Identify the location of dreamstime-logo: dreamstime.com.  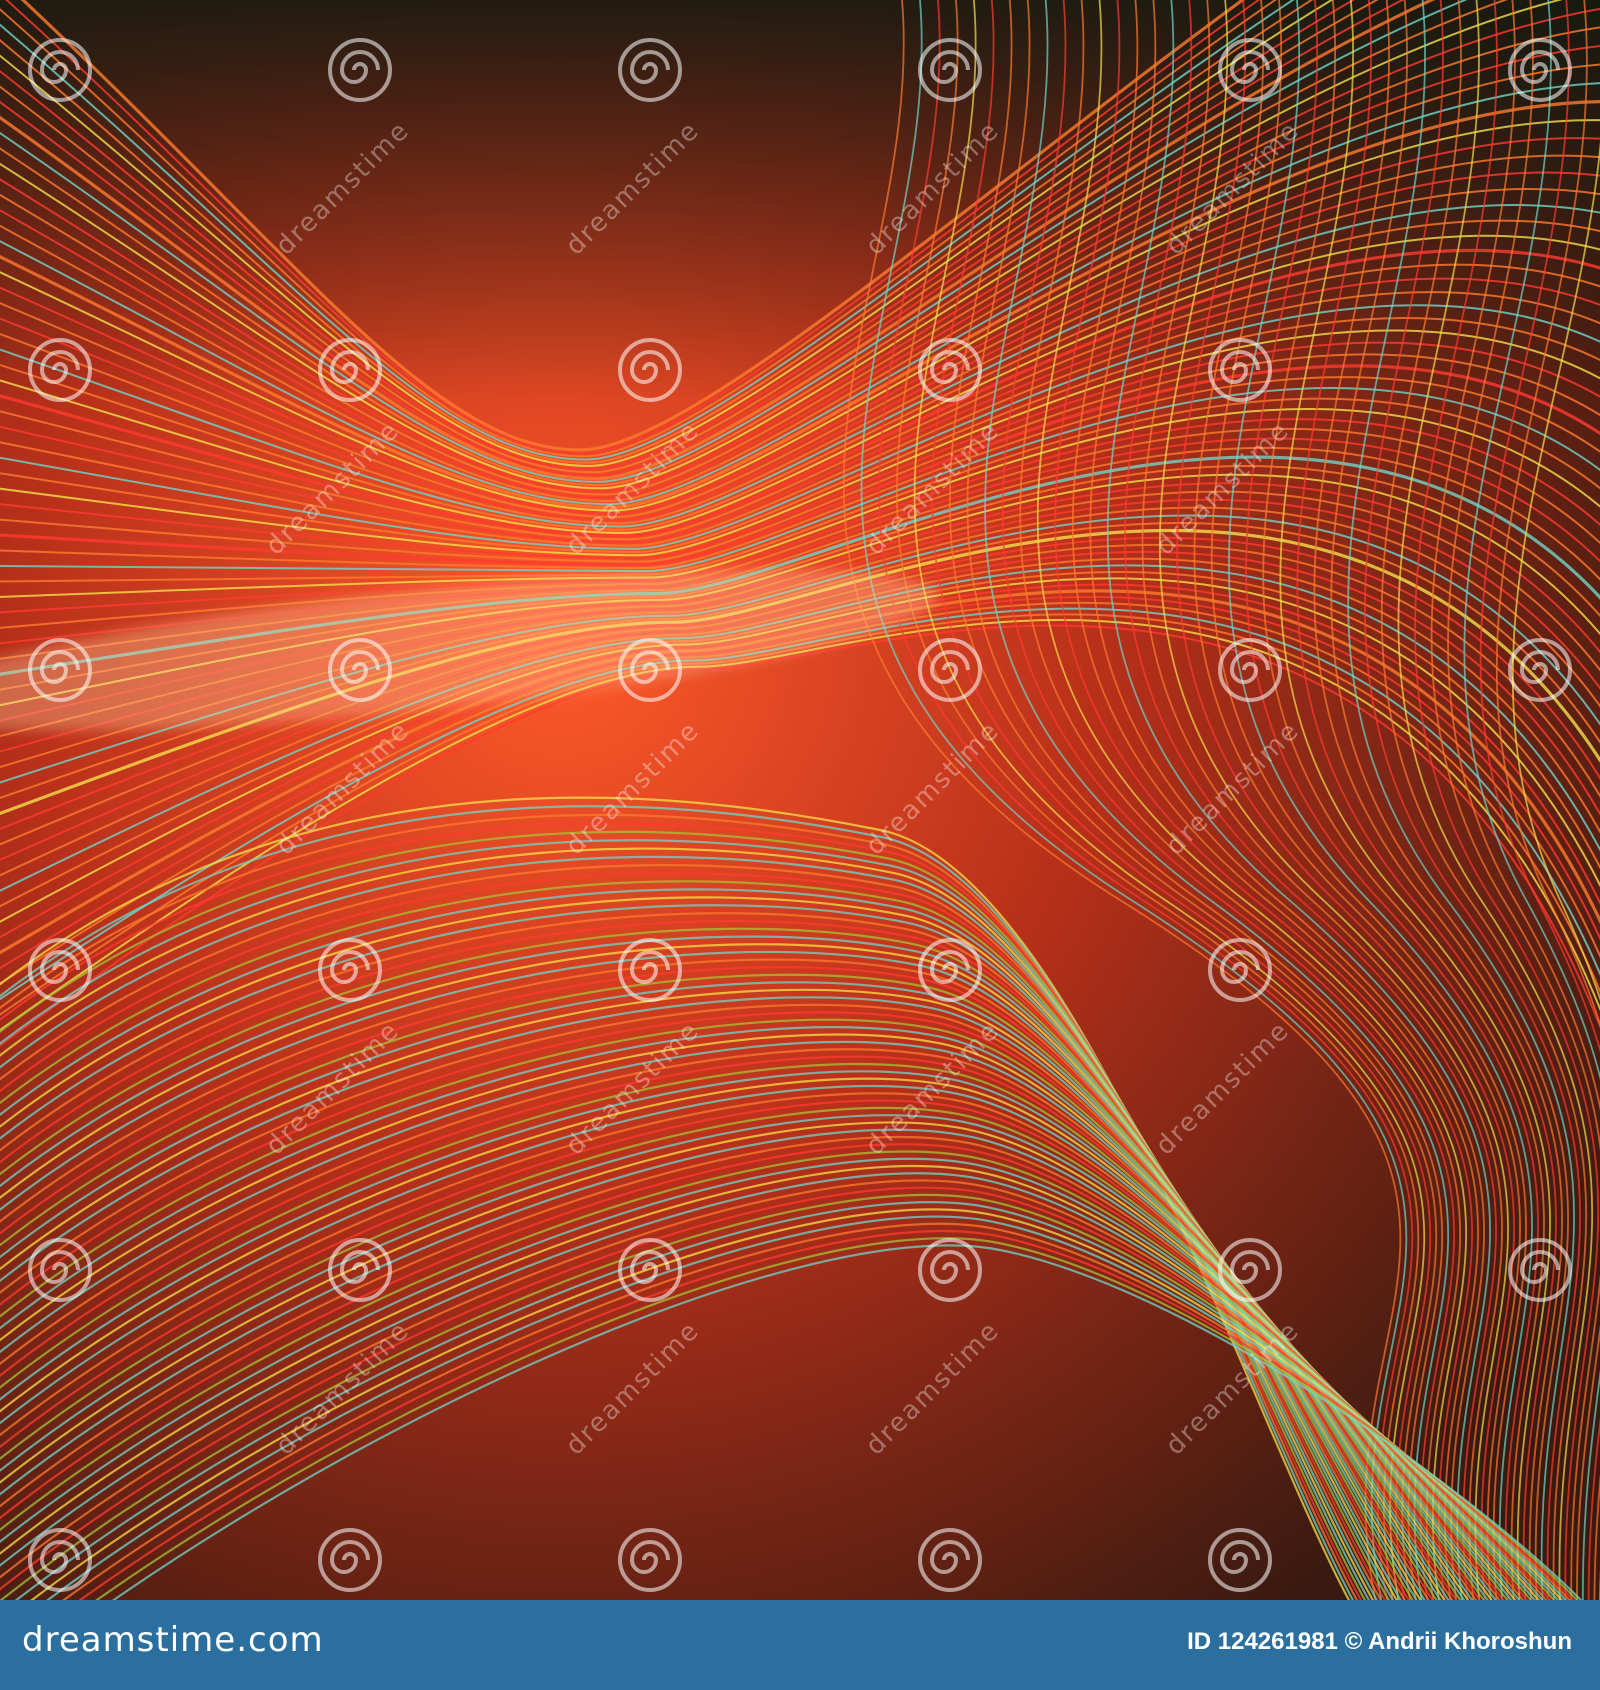
(173, 1640).